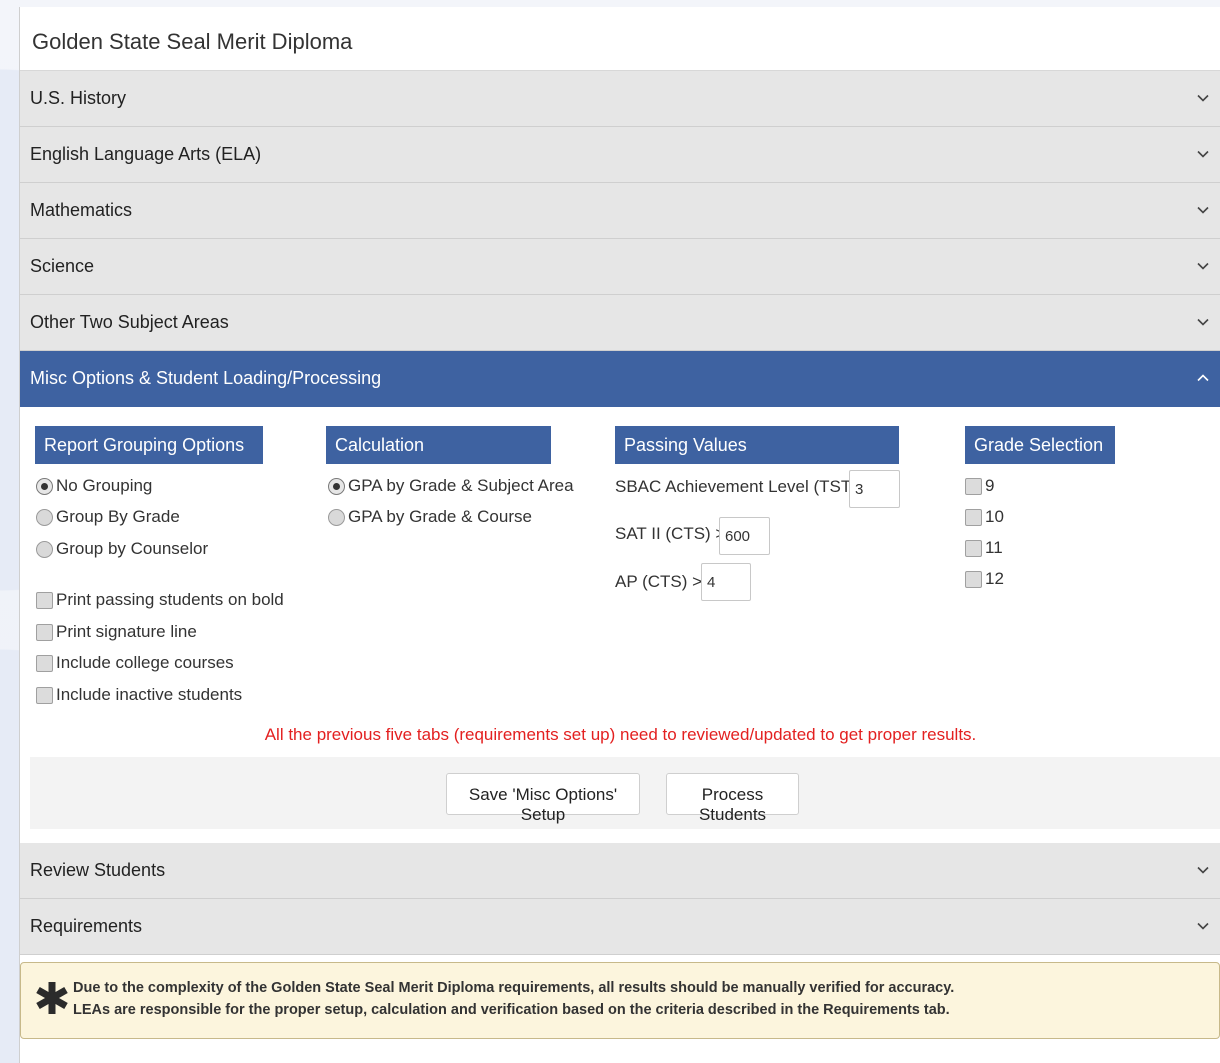  What do you see at coordinates (984, 579) in the screenshot?
I see `checkbox-grade-12: 12` at bounding box center [984, 579].